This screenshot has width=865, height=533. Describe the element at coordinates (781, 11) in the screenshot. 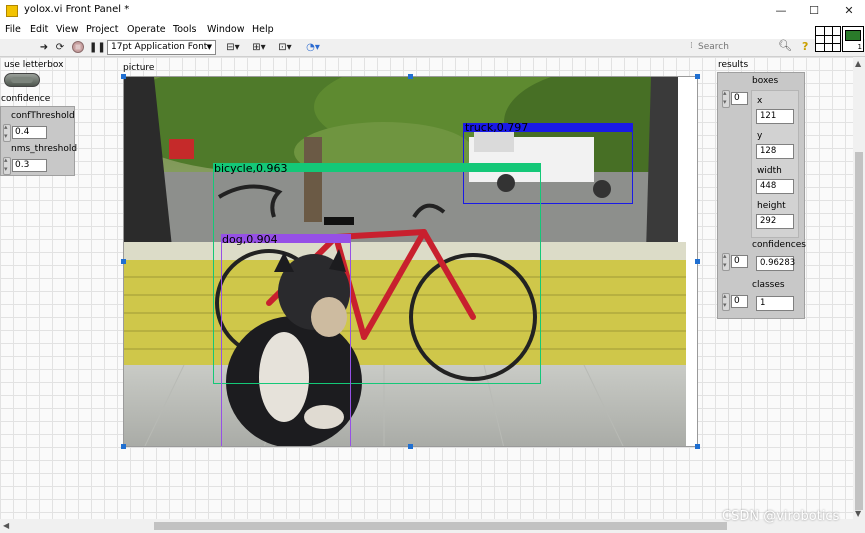

I see `minimize-button: —` at that location.